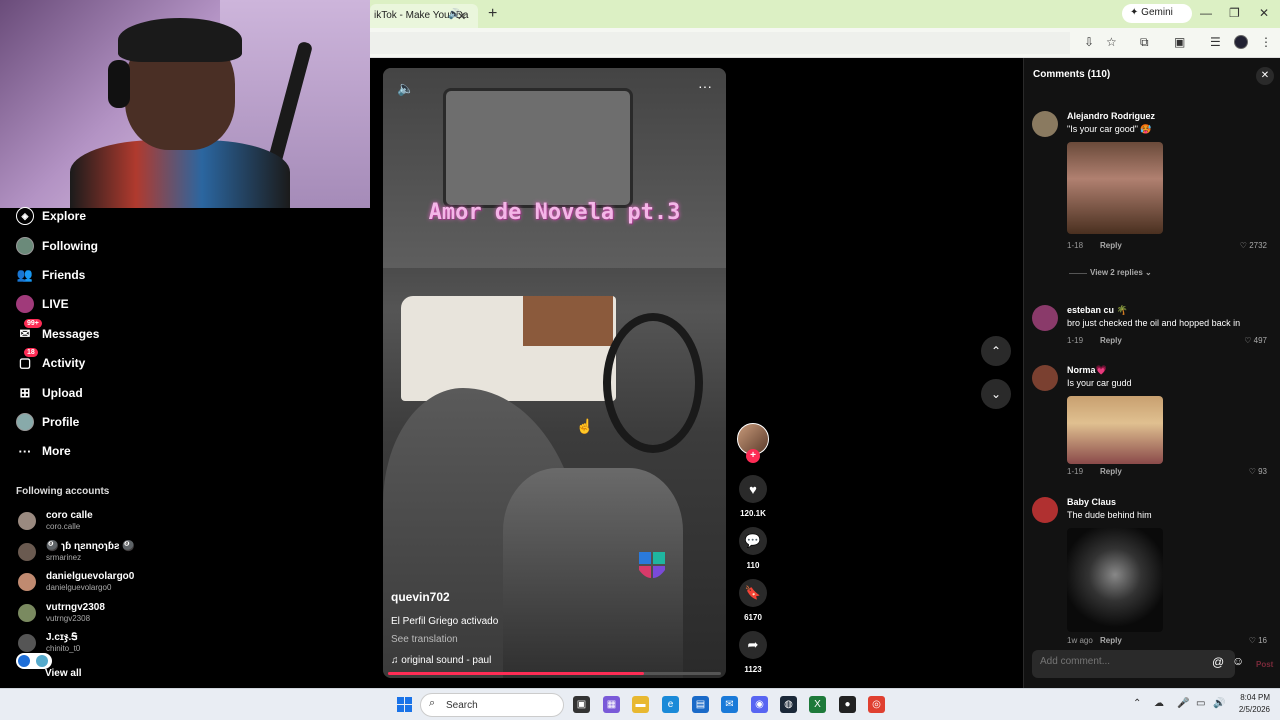 Image resolution: width=1280 pixels, height=720 pixels. I want to click on excel-icon: X, so click(817, 704).